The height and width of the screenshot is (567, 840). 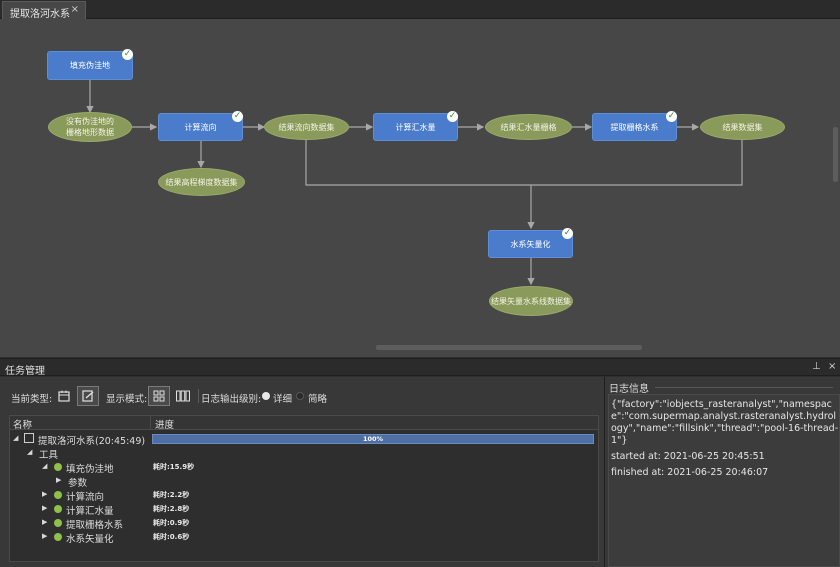 What do you see at coordinates (90, 539) in the screenshot?
I see `task-name: 水系矢量化` at bounding box center [90, 539].